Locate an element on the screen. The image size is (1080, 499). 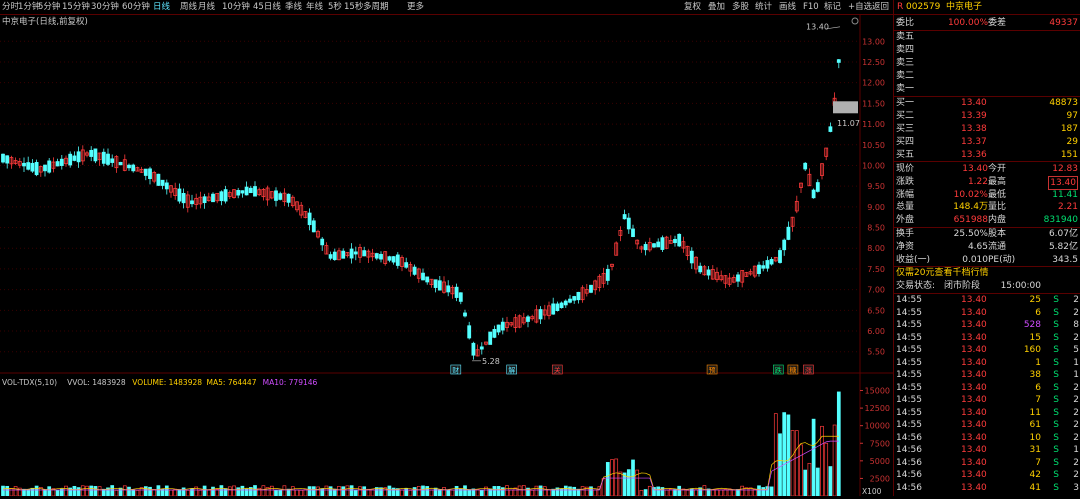
panel-text: 651988 is located at coordinates (970, 220).